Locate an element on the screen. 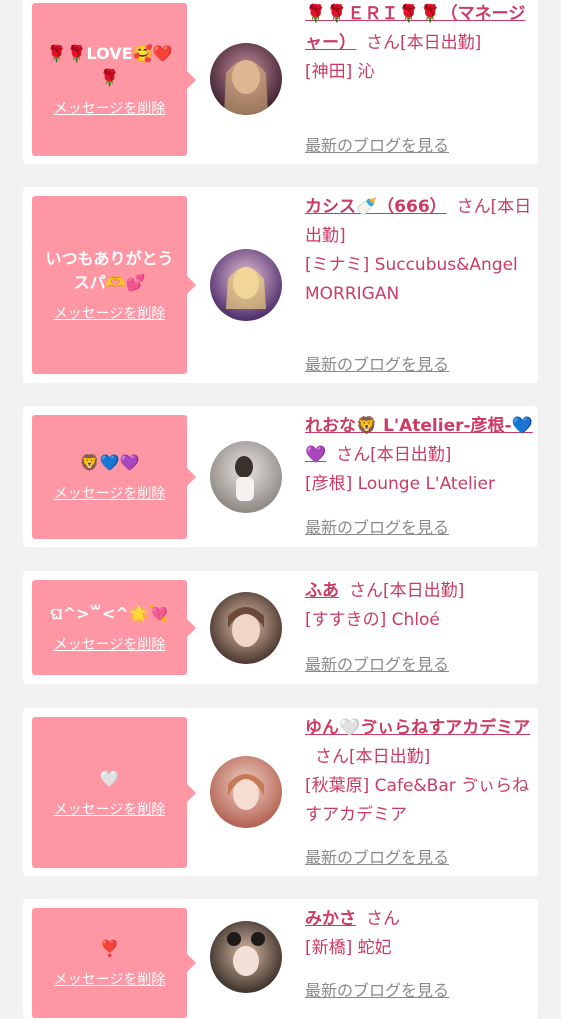  shop-text: [新橋] 蛇妃 is located at coordinates (348, 948).